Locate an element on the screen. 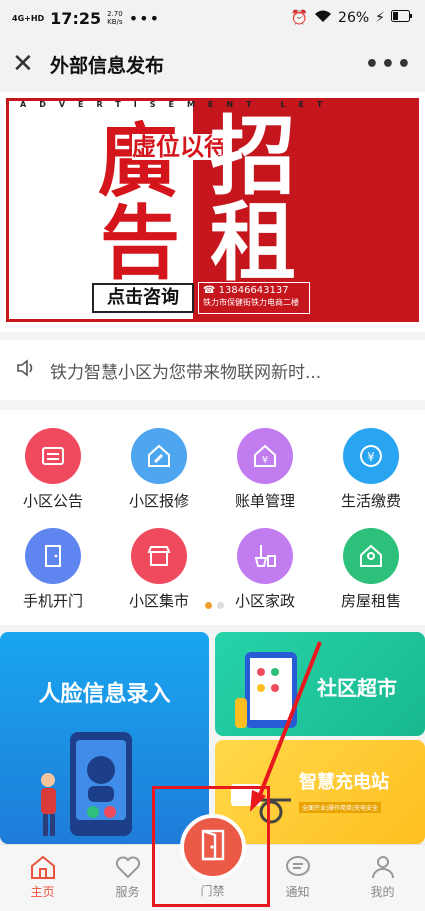 The width and height of the screenshot is (425, 911). charge-card-title: 智慧充电站 is located at coordinates (344, 782).